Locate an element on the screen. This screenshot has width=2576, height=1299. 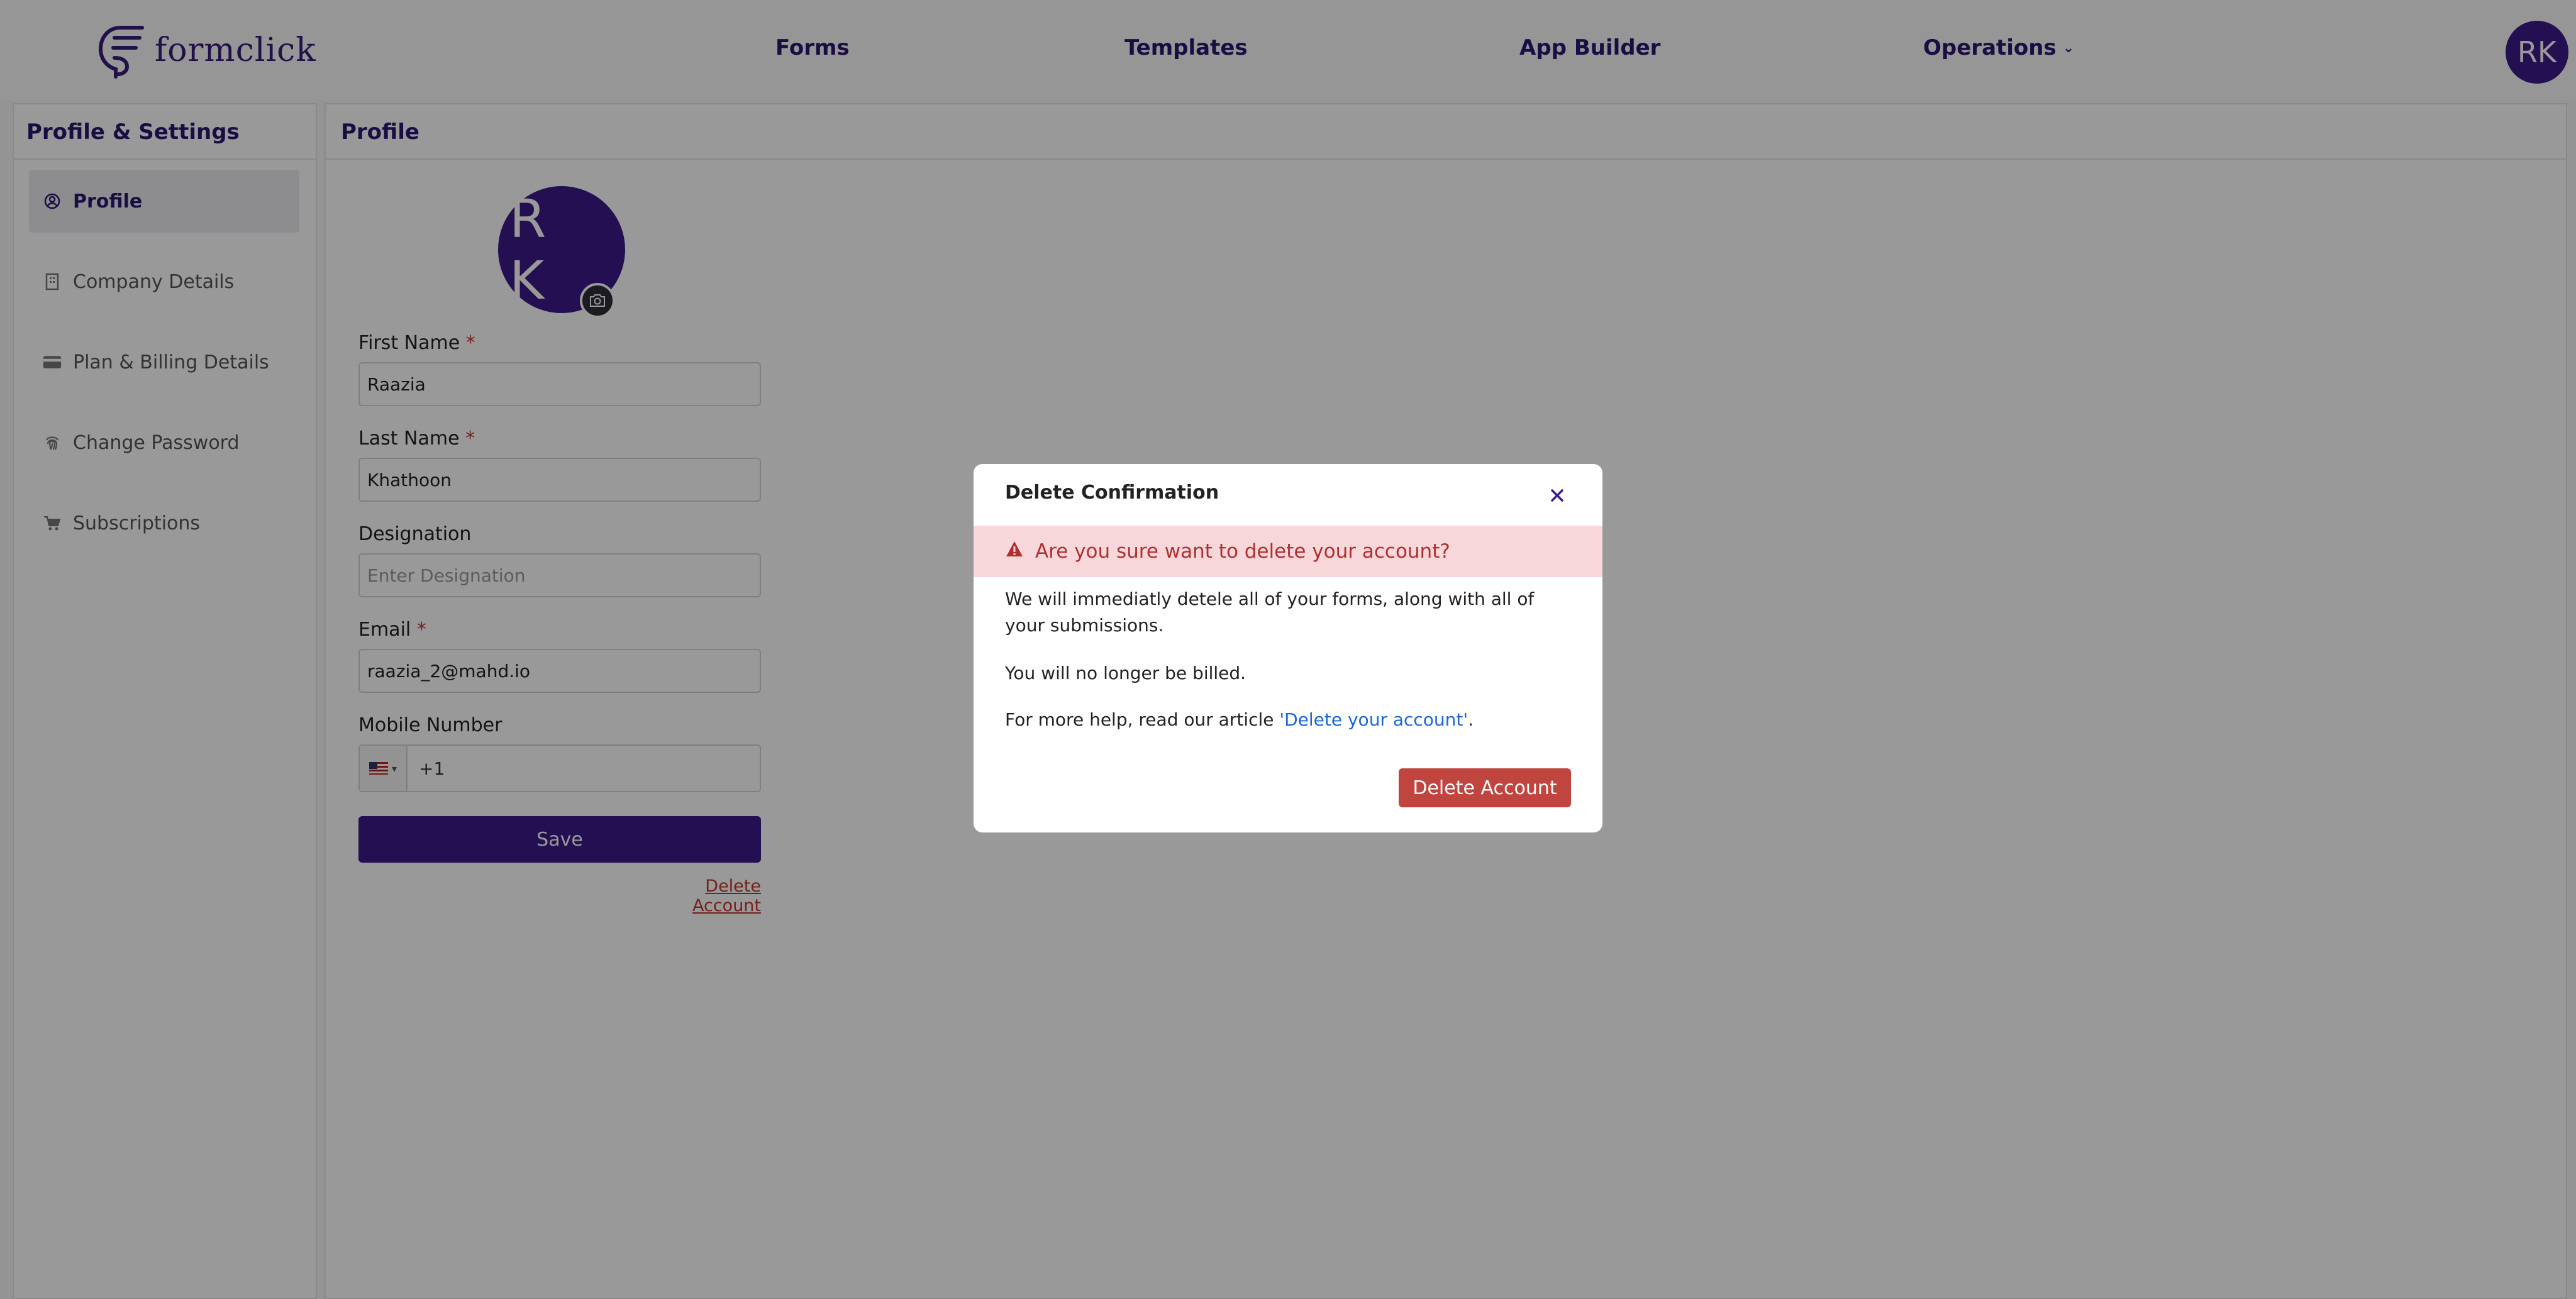
modal-line-billing: You will no longer be billed. is located at coordinates (1125, 673).